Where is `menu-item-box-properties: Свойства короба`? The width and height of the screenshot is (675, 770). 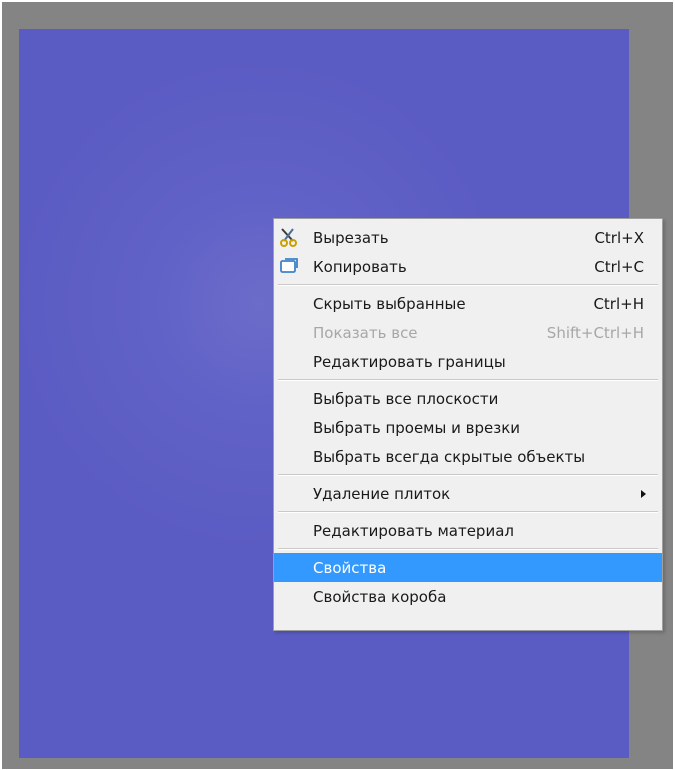 menu-item-box-properties: Свойства короба is located at coordinates (468, 596).